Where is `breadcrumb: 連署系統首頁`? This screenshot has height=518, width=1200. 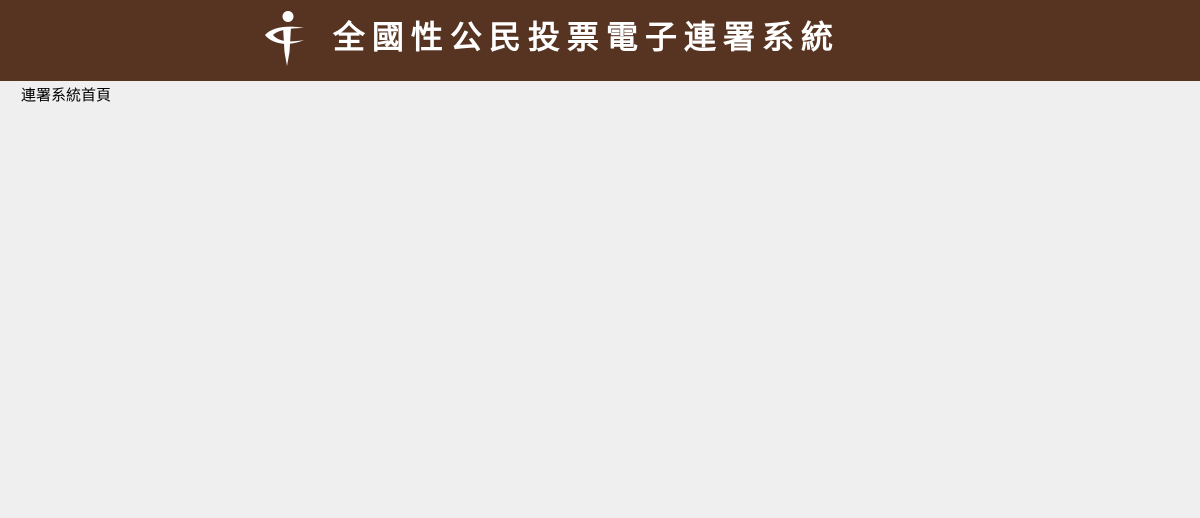
breadcrumb: 連署系統首頁 is located at coordinates (66, 95).